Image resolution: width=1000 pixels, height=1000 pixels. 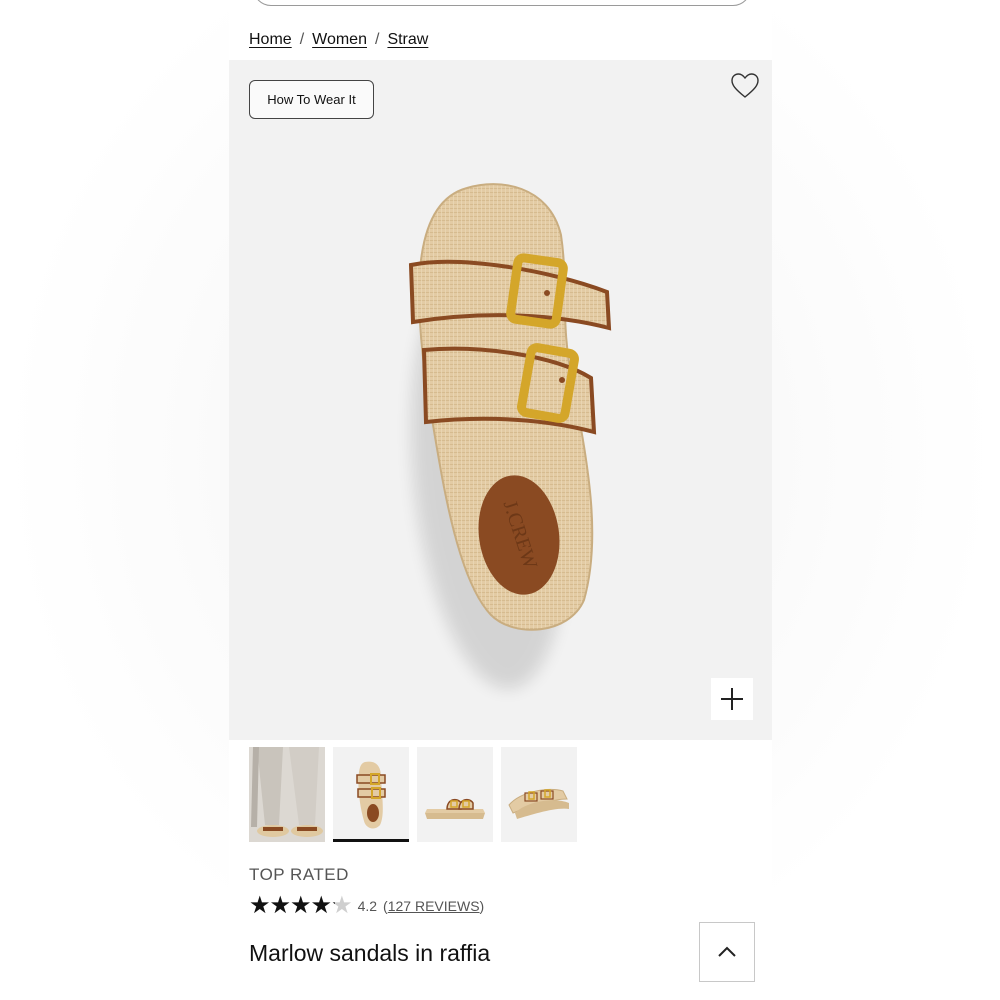 I want to click on star-icons-filled: ★★★★★, so click(x=292, y=906).